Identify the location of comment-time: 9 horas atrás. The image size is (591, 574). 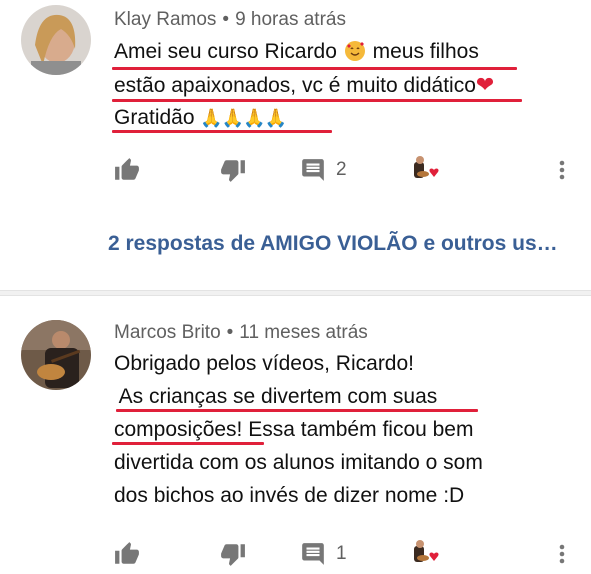
(290, 19).